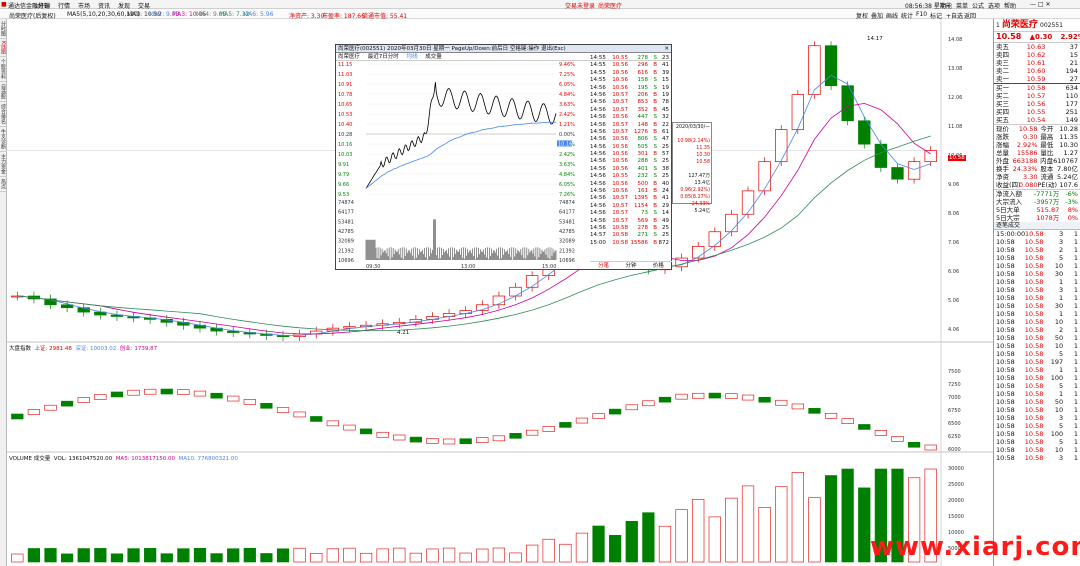 This screenshot has height=566, width=1080. Describe the element at coordinates (3, 140) in the screenshot. I see `nav-diagnosis: 牛叉诊断` at that location.